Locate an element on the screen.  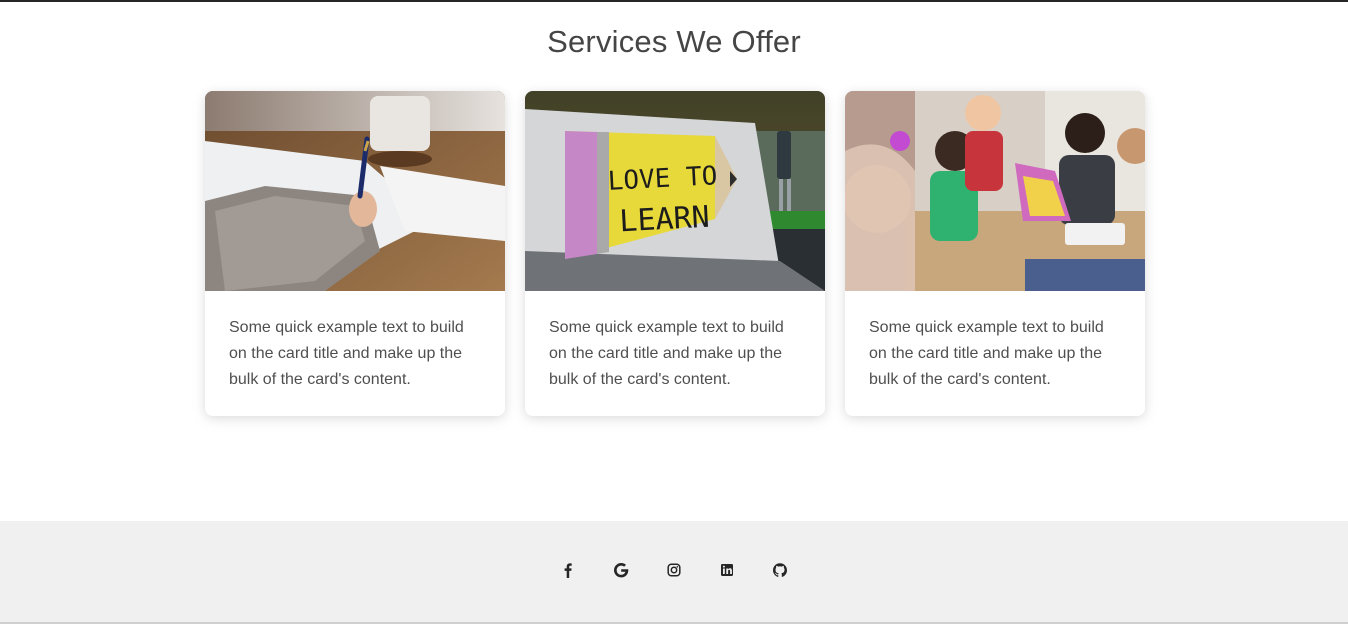
card-image-writing is located at coordinates (355, 191).